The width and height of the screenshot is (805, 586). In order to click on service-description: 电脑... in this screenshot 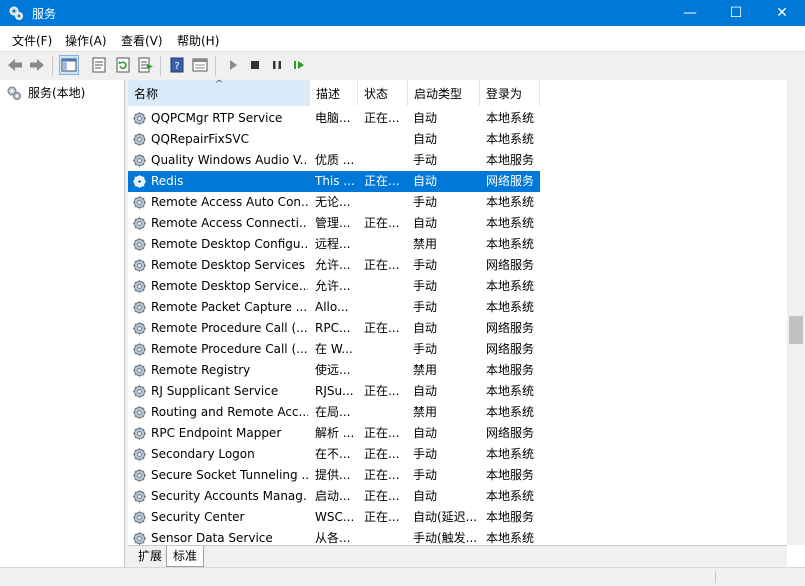, I will do `click(333, 118)`.